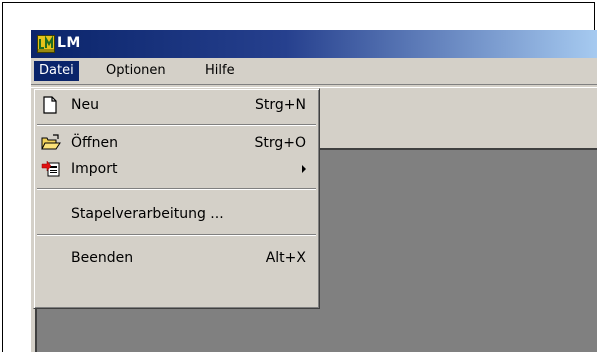 This screenshot has height=352, width=597. Describe the element at coordinates (220, 71) in the screenshot. I see `menu-hilfe: Hilfe` at that location.